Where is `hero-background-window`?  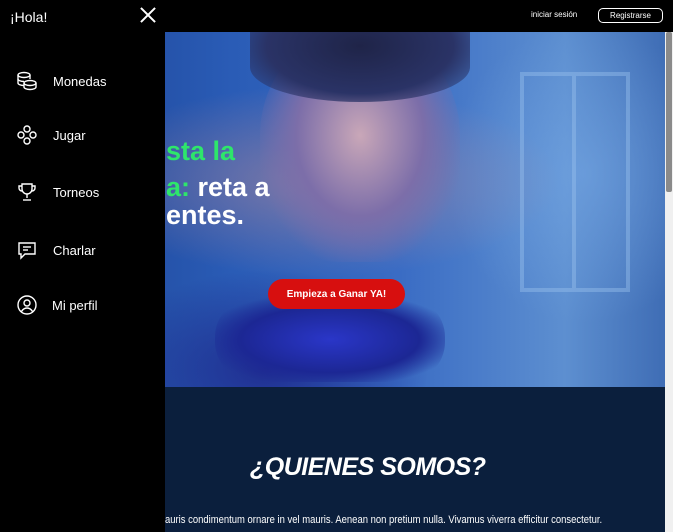
hero-background-window is located at coordinates (575, 182).